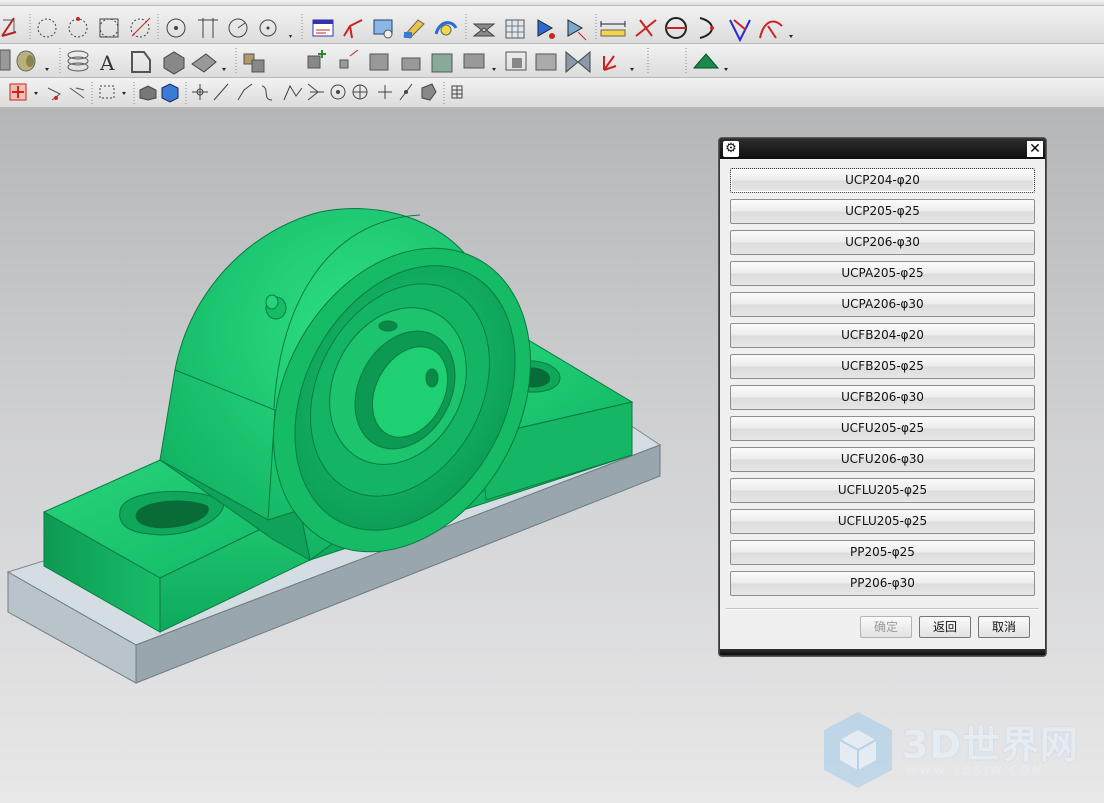 This screenshot has width=1104, height=803. What do you see at coordinates (174, 63) in the screenshot?
I see `block-icon` at bounding box center [174, 63].